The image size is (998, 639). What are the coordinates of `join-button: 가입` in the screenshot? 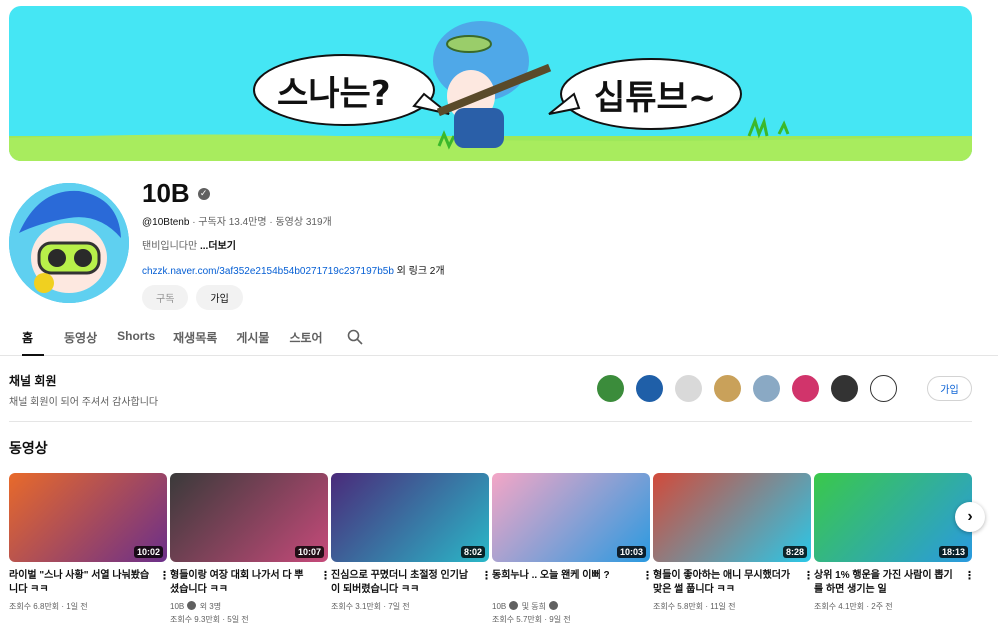 It's located at (219, 297).